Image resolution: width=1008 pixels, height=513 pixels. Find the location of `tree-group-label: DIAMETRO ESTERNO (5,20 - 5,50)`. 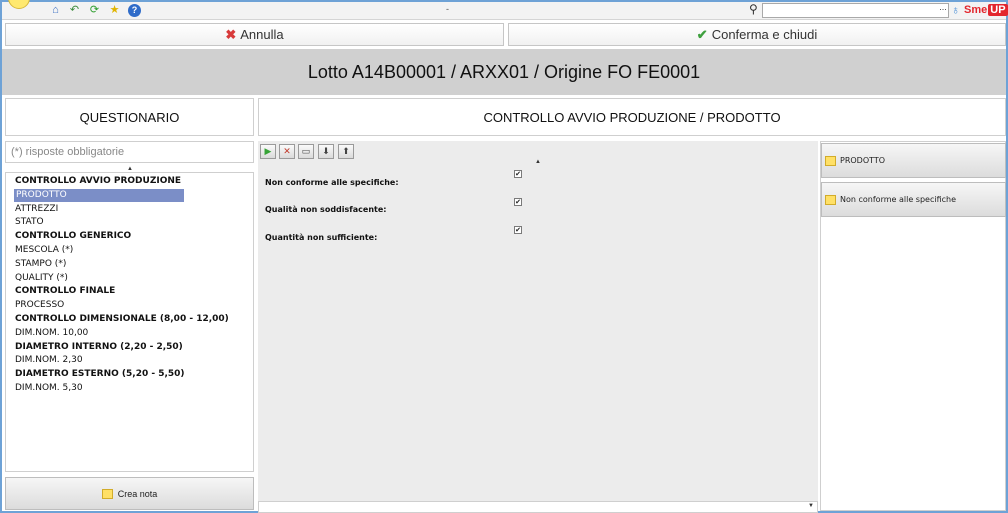

tree-group-label: DIAMETRO ESTERNO (5,20 - 5,50) is located at coordinates (100, 374).